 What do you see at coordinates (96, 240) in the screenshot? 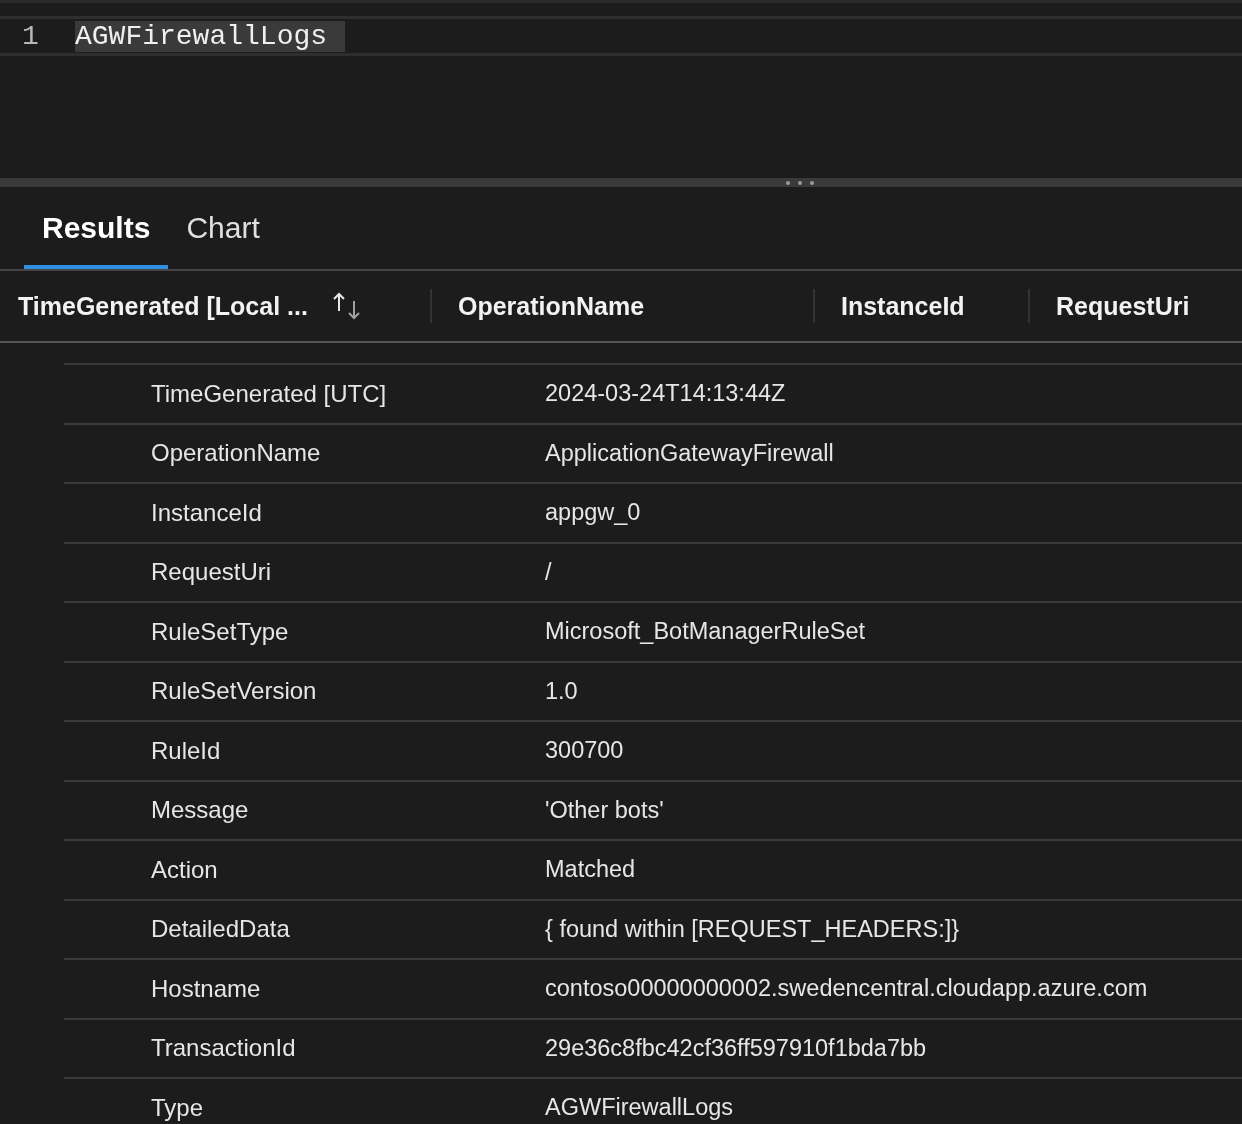
I see `results-tab: Results` at bounding box center [96, 240].